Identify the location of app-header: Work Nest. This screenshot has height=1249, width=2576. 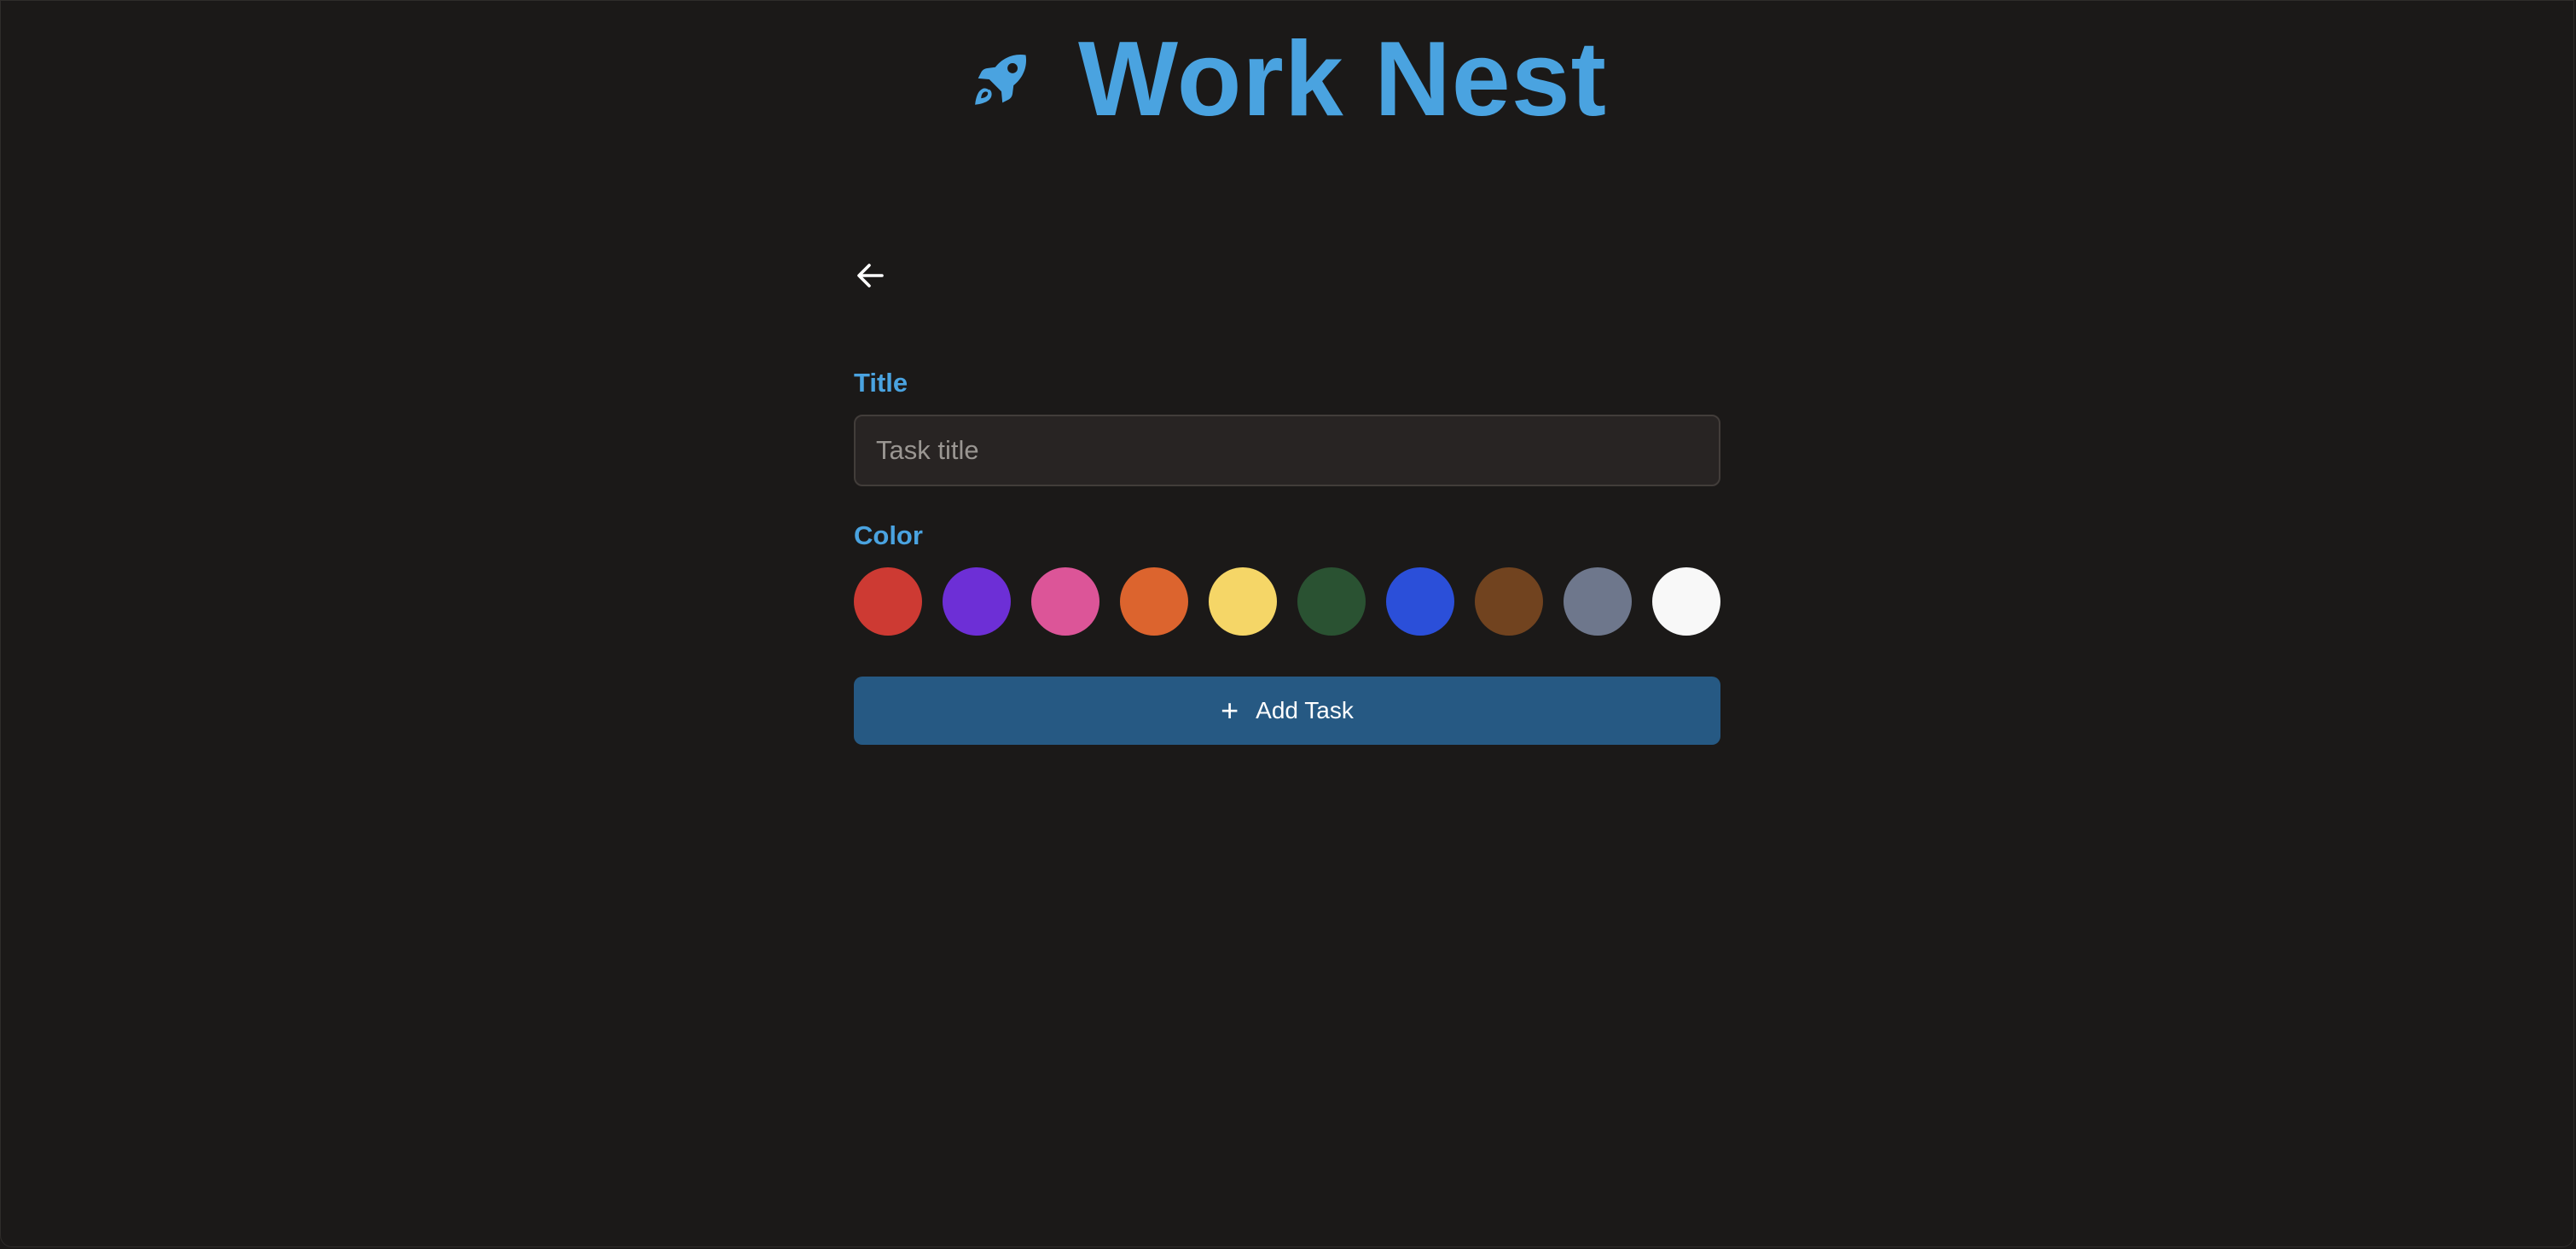
(1287, 79).